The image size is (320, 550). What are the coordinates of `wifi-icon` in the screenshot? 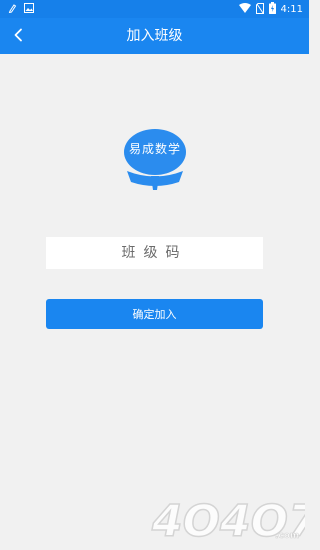 It's located at (244, 9).